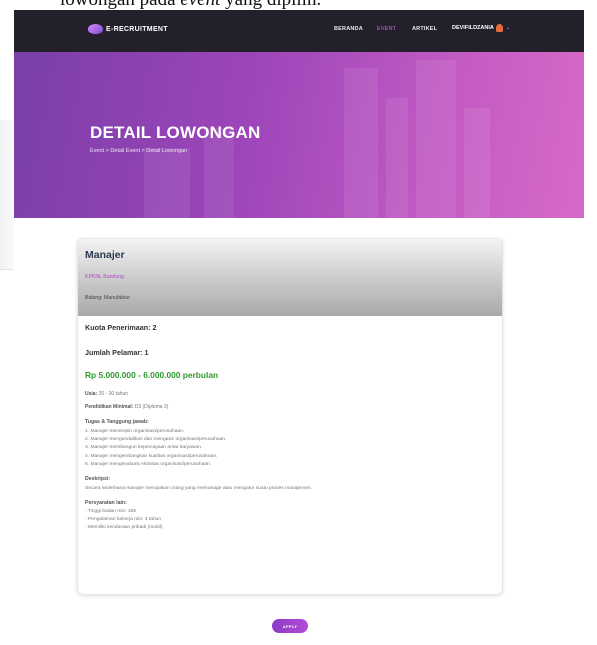 Image resolution: width=597 pixels, height=645 pixels. Describe the element at coordinates (107, 298) in the screenshot. I see `job-field: Bidang: Manufaktur` at that location.